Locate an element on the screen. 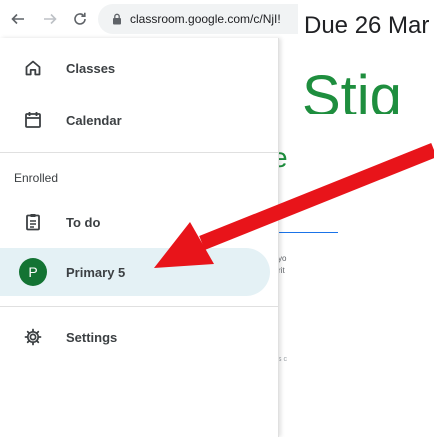  url-text: classroom.google.com/c/NjI! is located at coordinates (205, 19).